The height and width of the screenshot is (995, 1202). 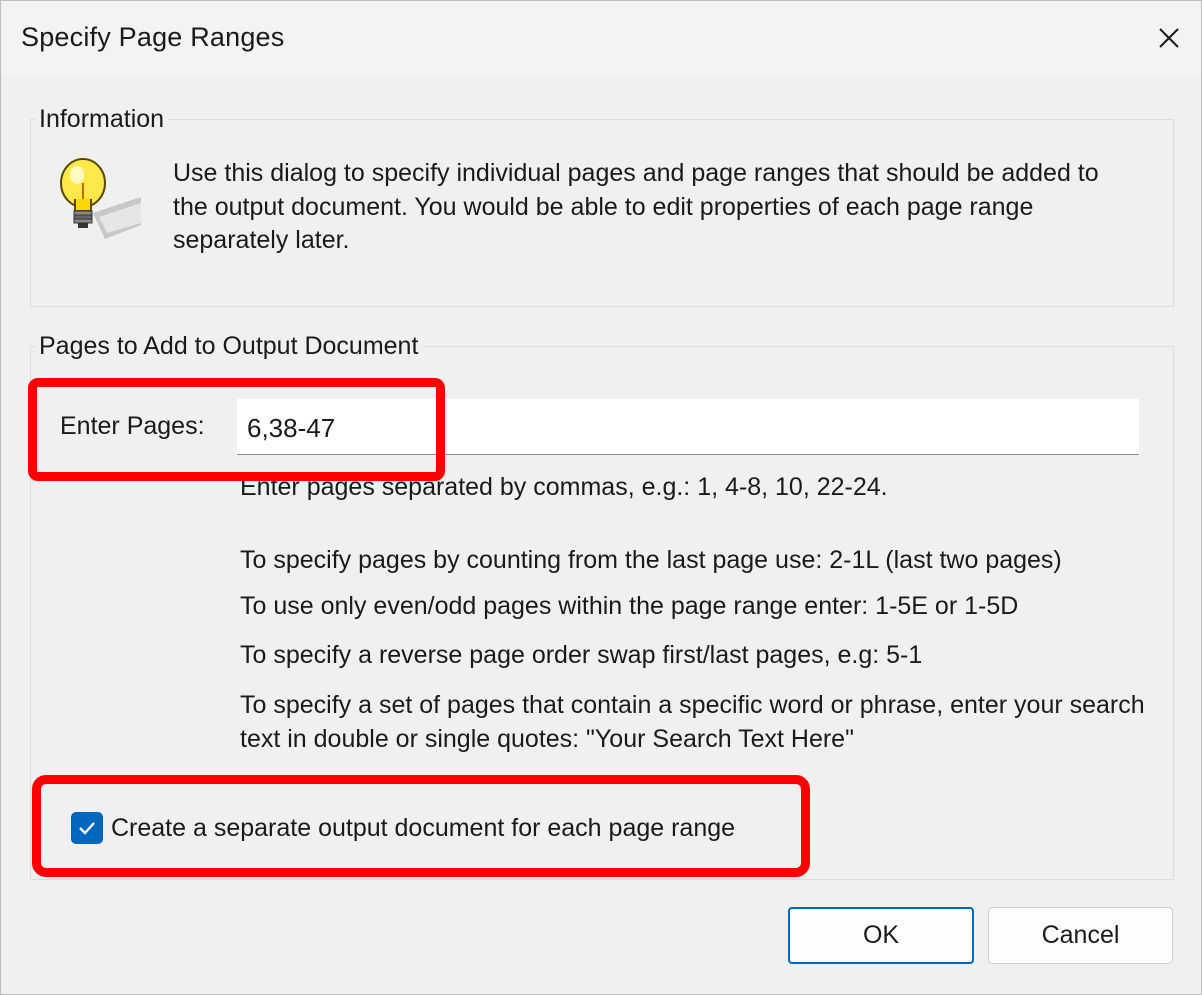 I want to click on separate-output-checkbox, so click(x=87, y=828).